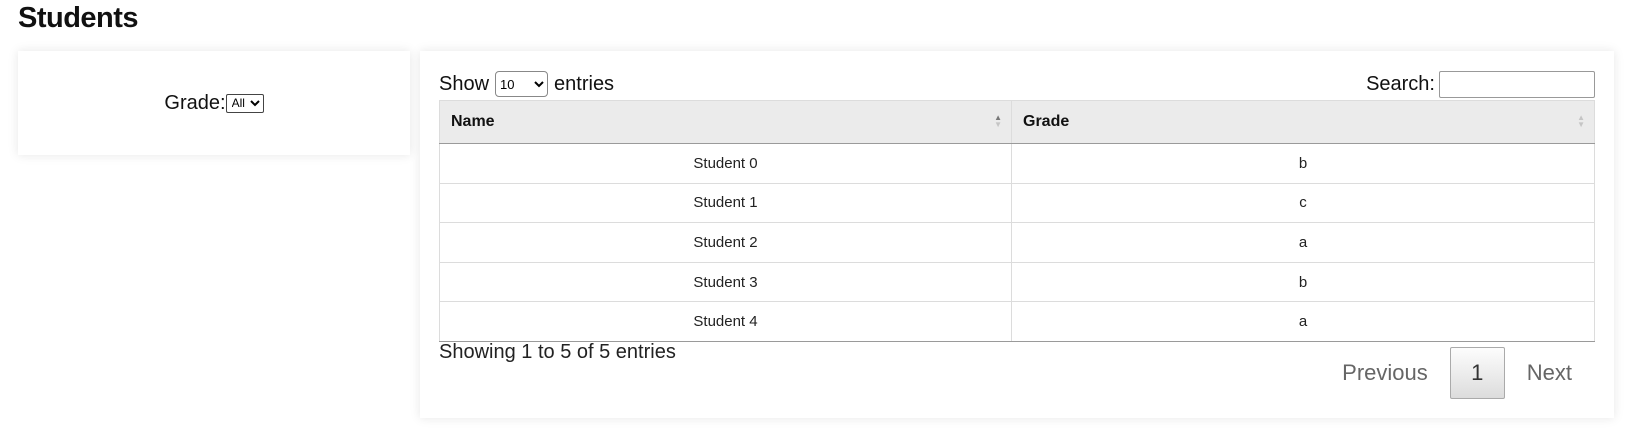 This screenshot has height=430, width=1641. What do you see at coordinates (522, 84) in the screenshot?
I see `entries-length-select: 10` at bounding box center [522, 84].